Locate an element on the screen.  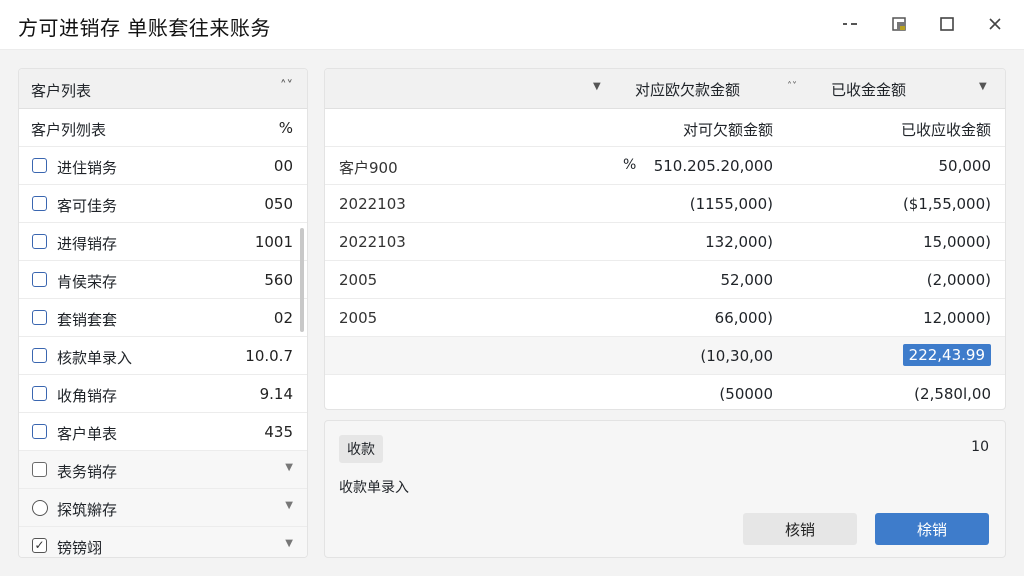
list-item: 进住销务 00 is located at coordinates (163, 166).